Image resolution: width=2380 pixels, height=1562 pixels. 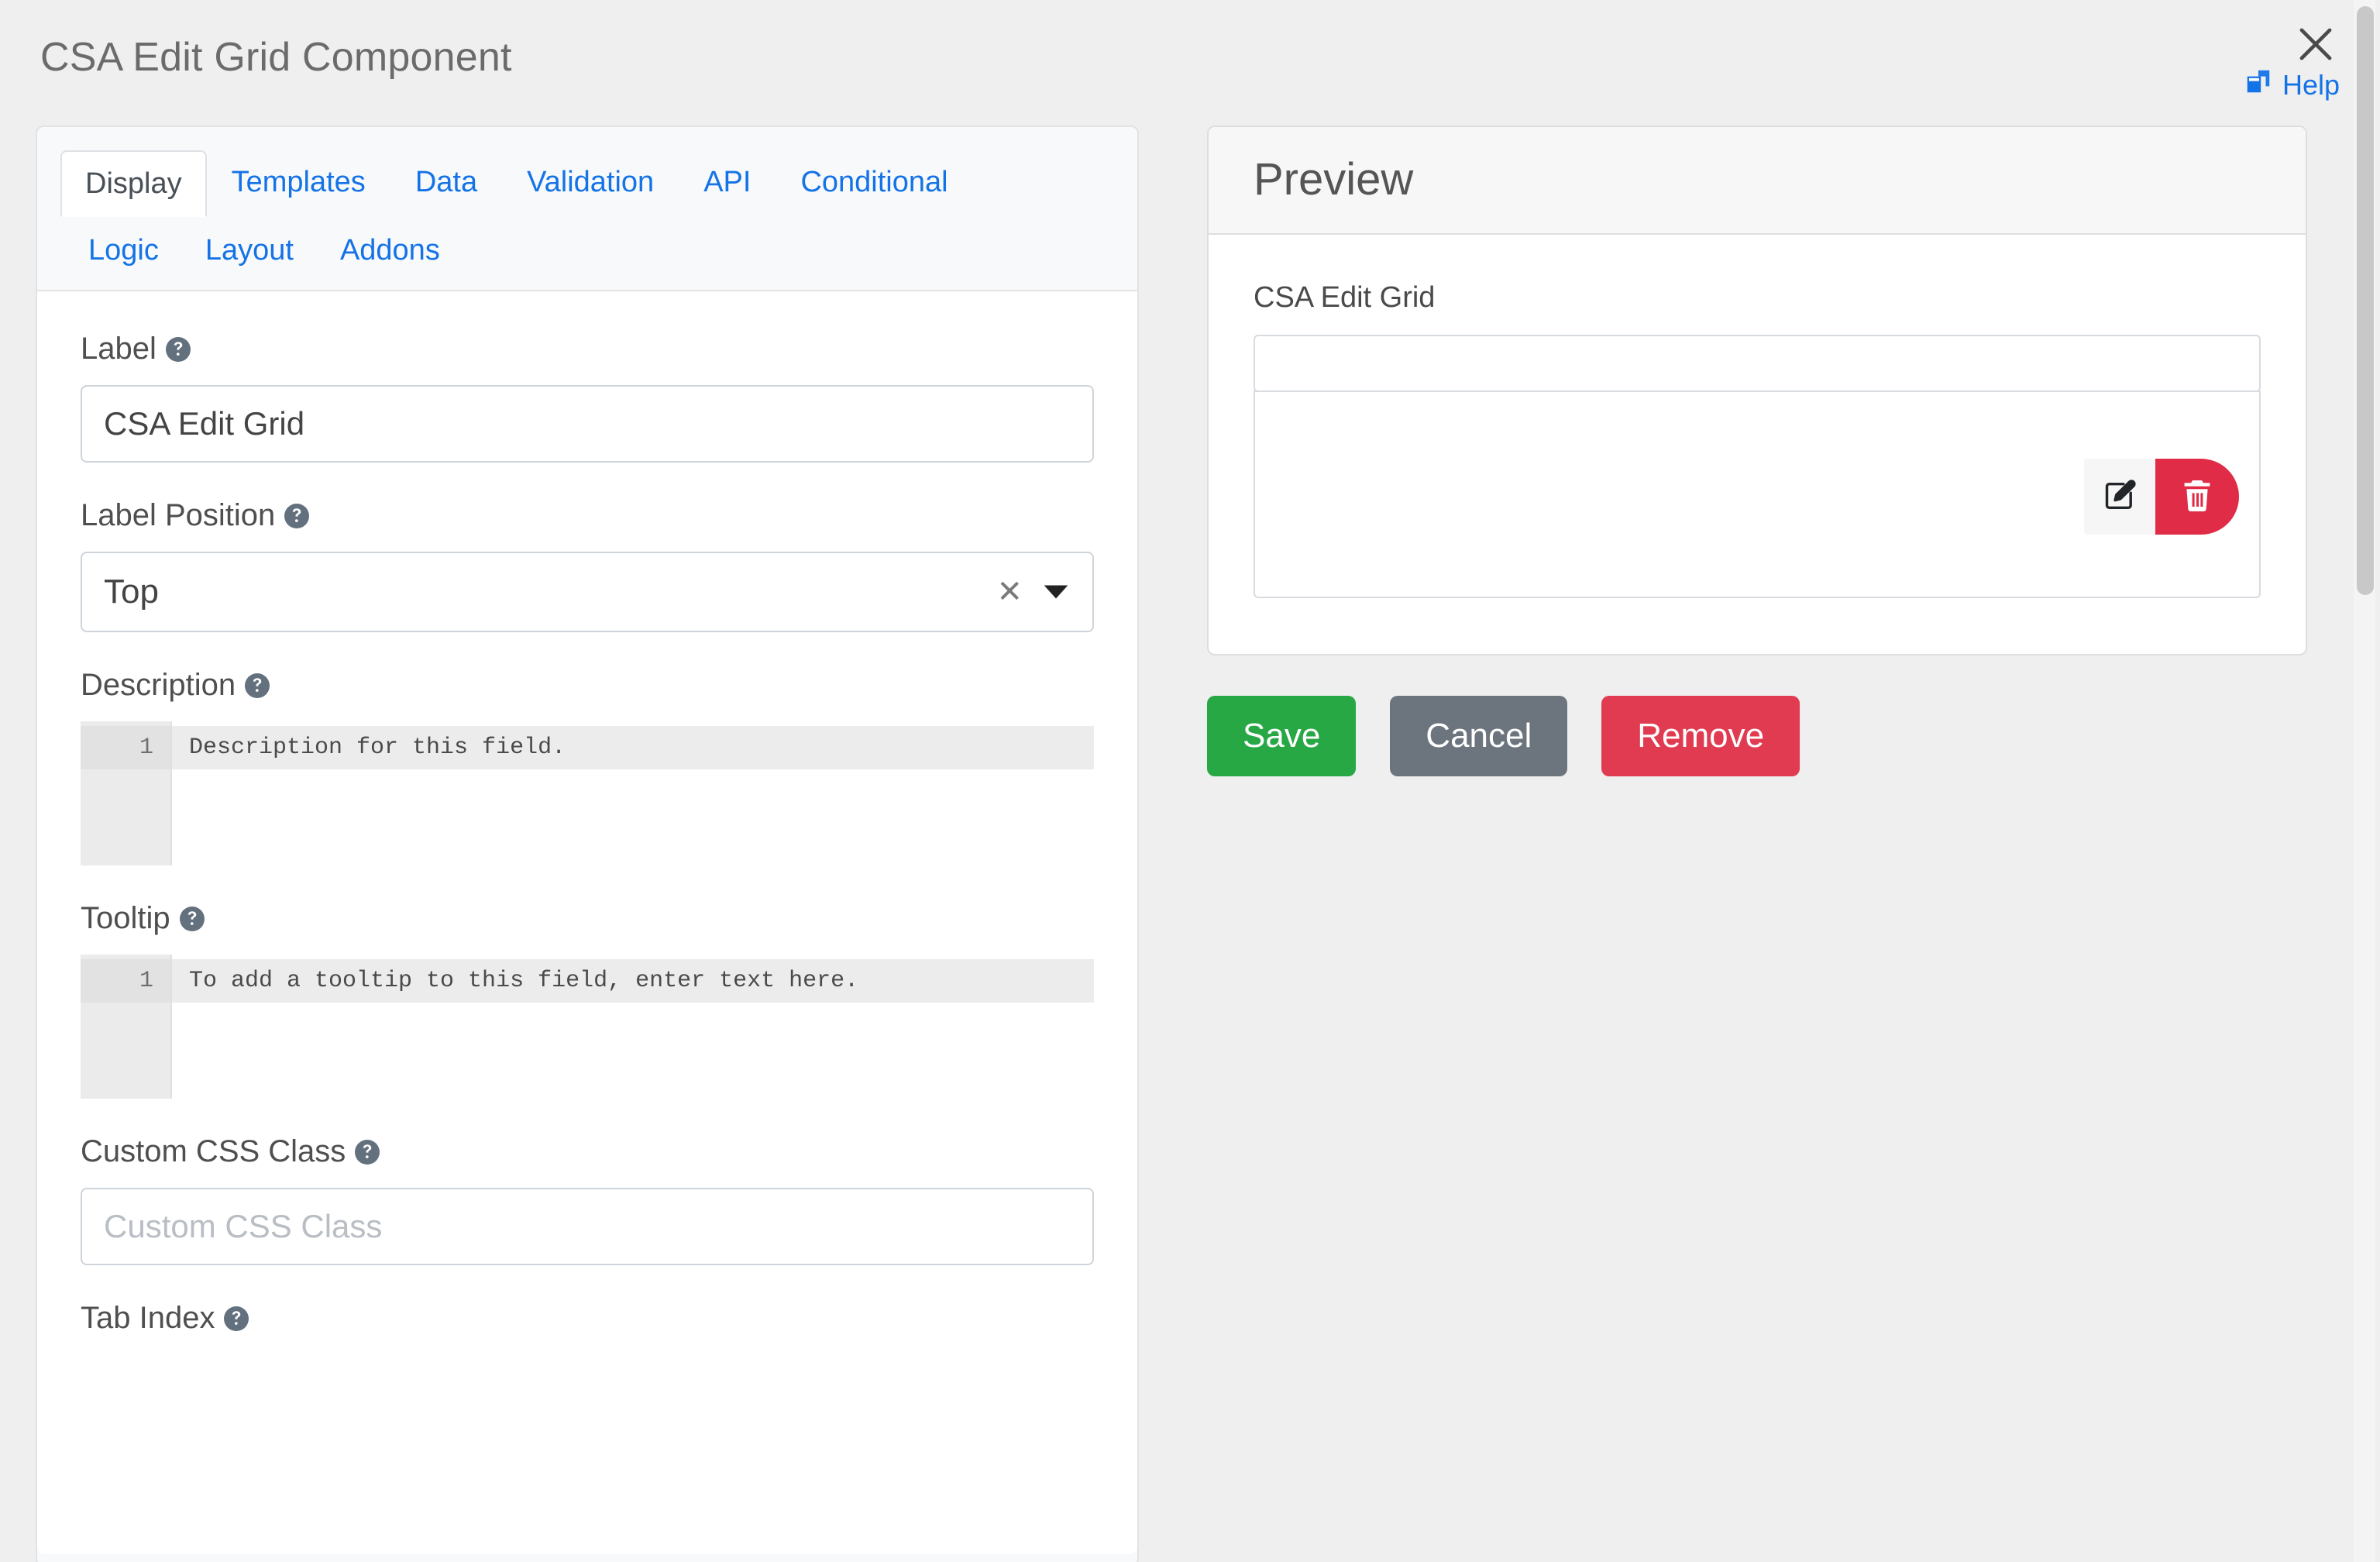 I want to click on page-title: CSA Edit Grid Component, so click(x=276, y=57).